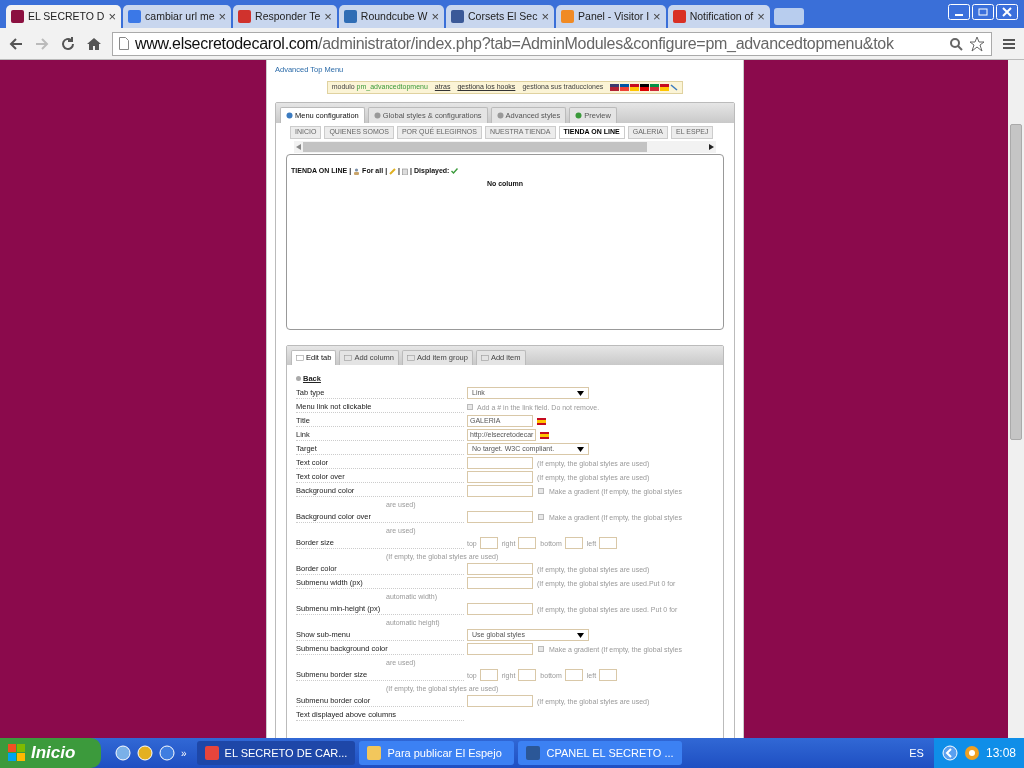 The image size is (1024, 768). Describe the element at coordinates (16, 43) in the screenshot. I see `back-icon` at that location.